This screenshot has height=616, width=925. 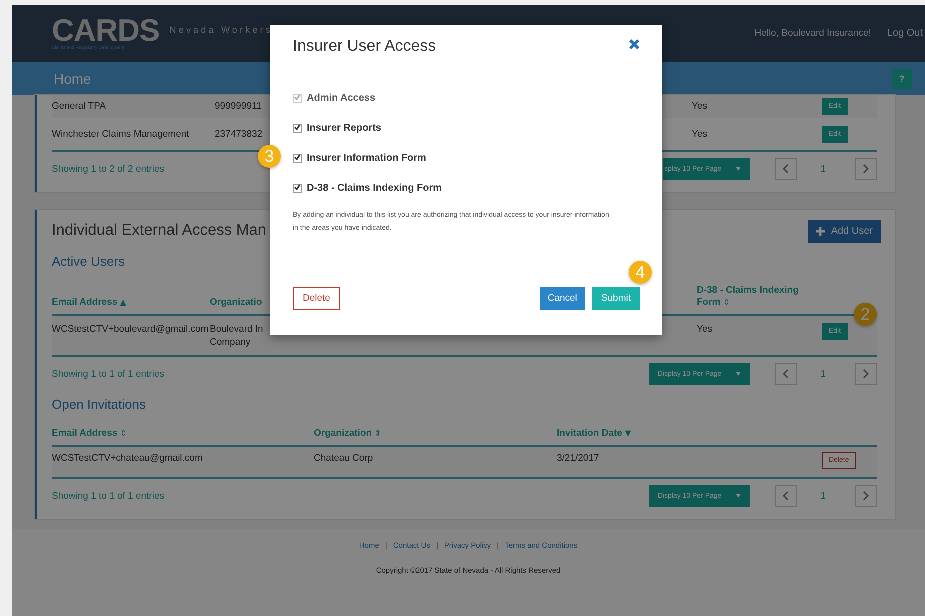 I want to click on close-button, so click(x=634, y=44).